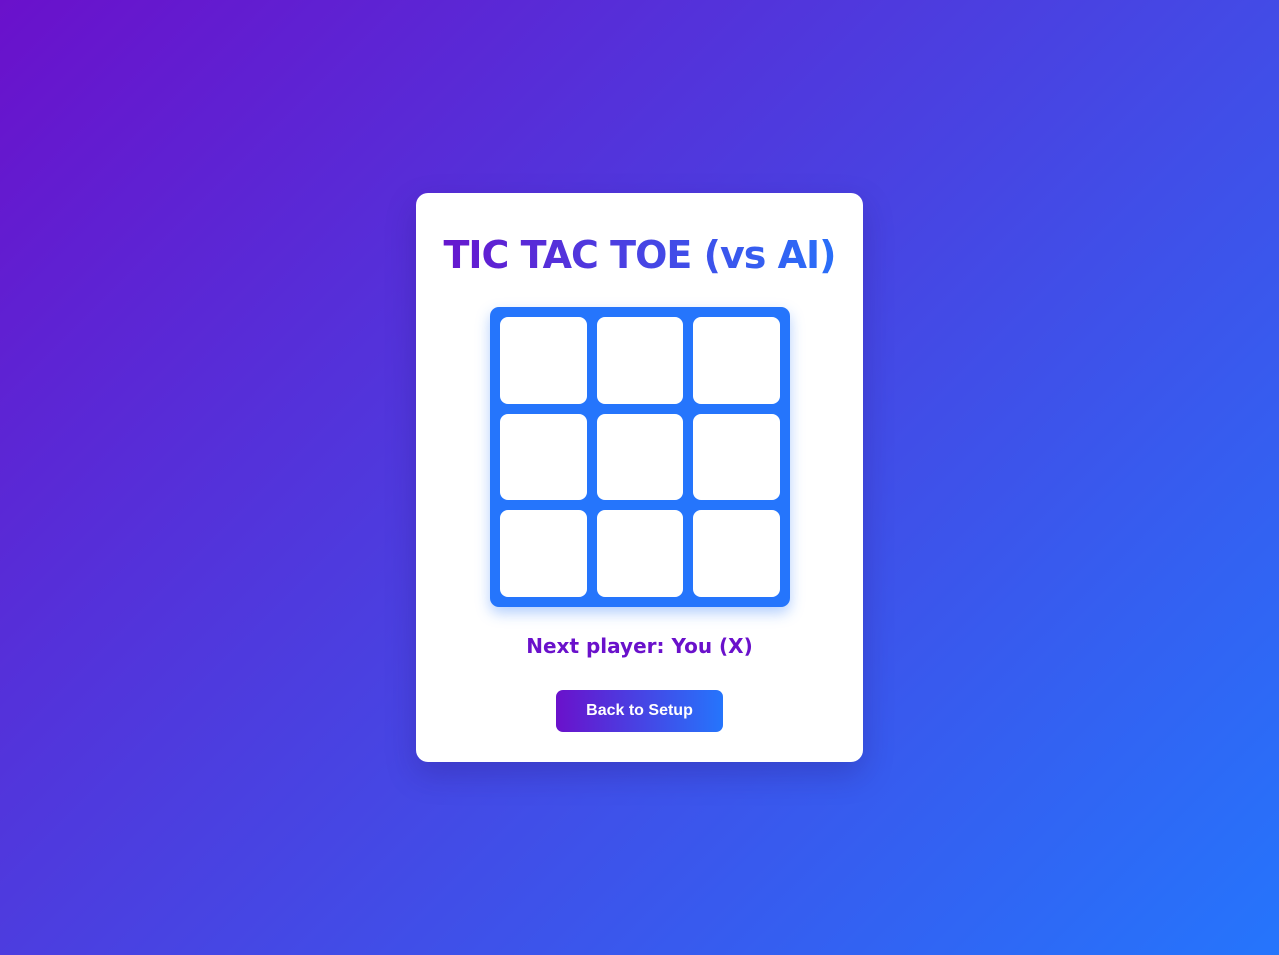 This screenshot has height=955, width=1279. I want to click on game-status: Next player: You (X), so click(639, 646).